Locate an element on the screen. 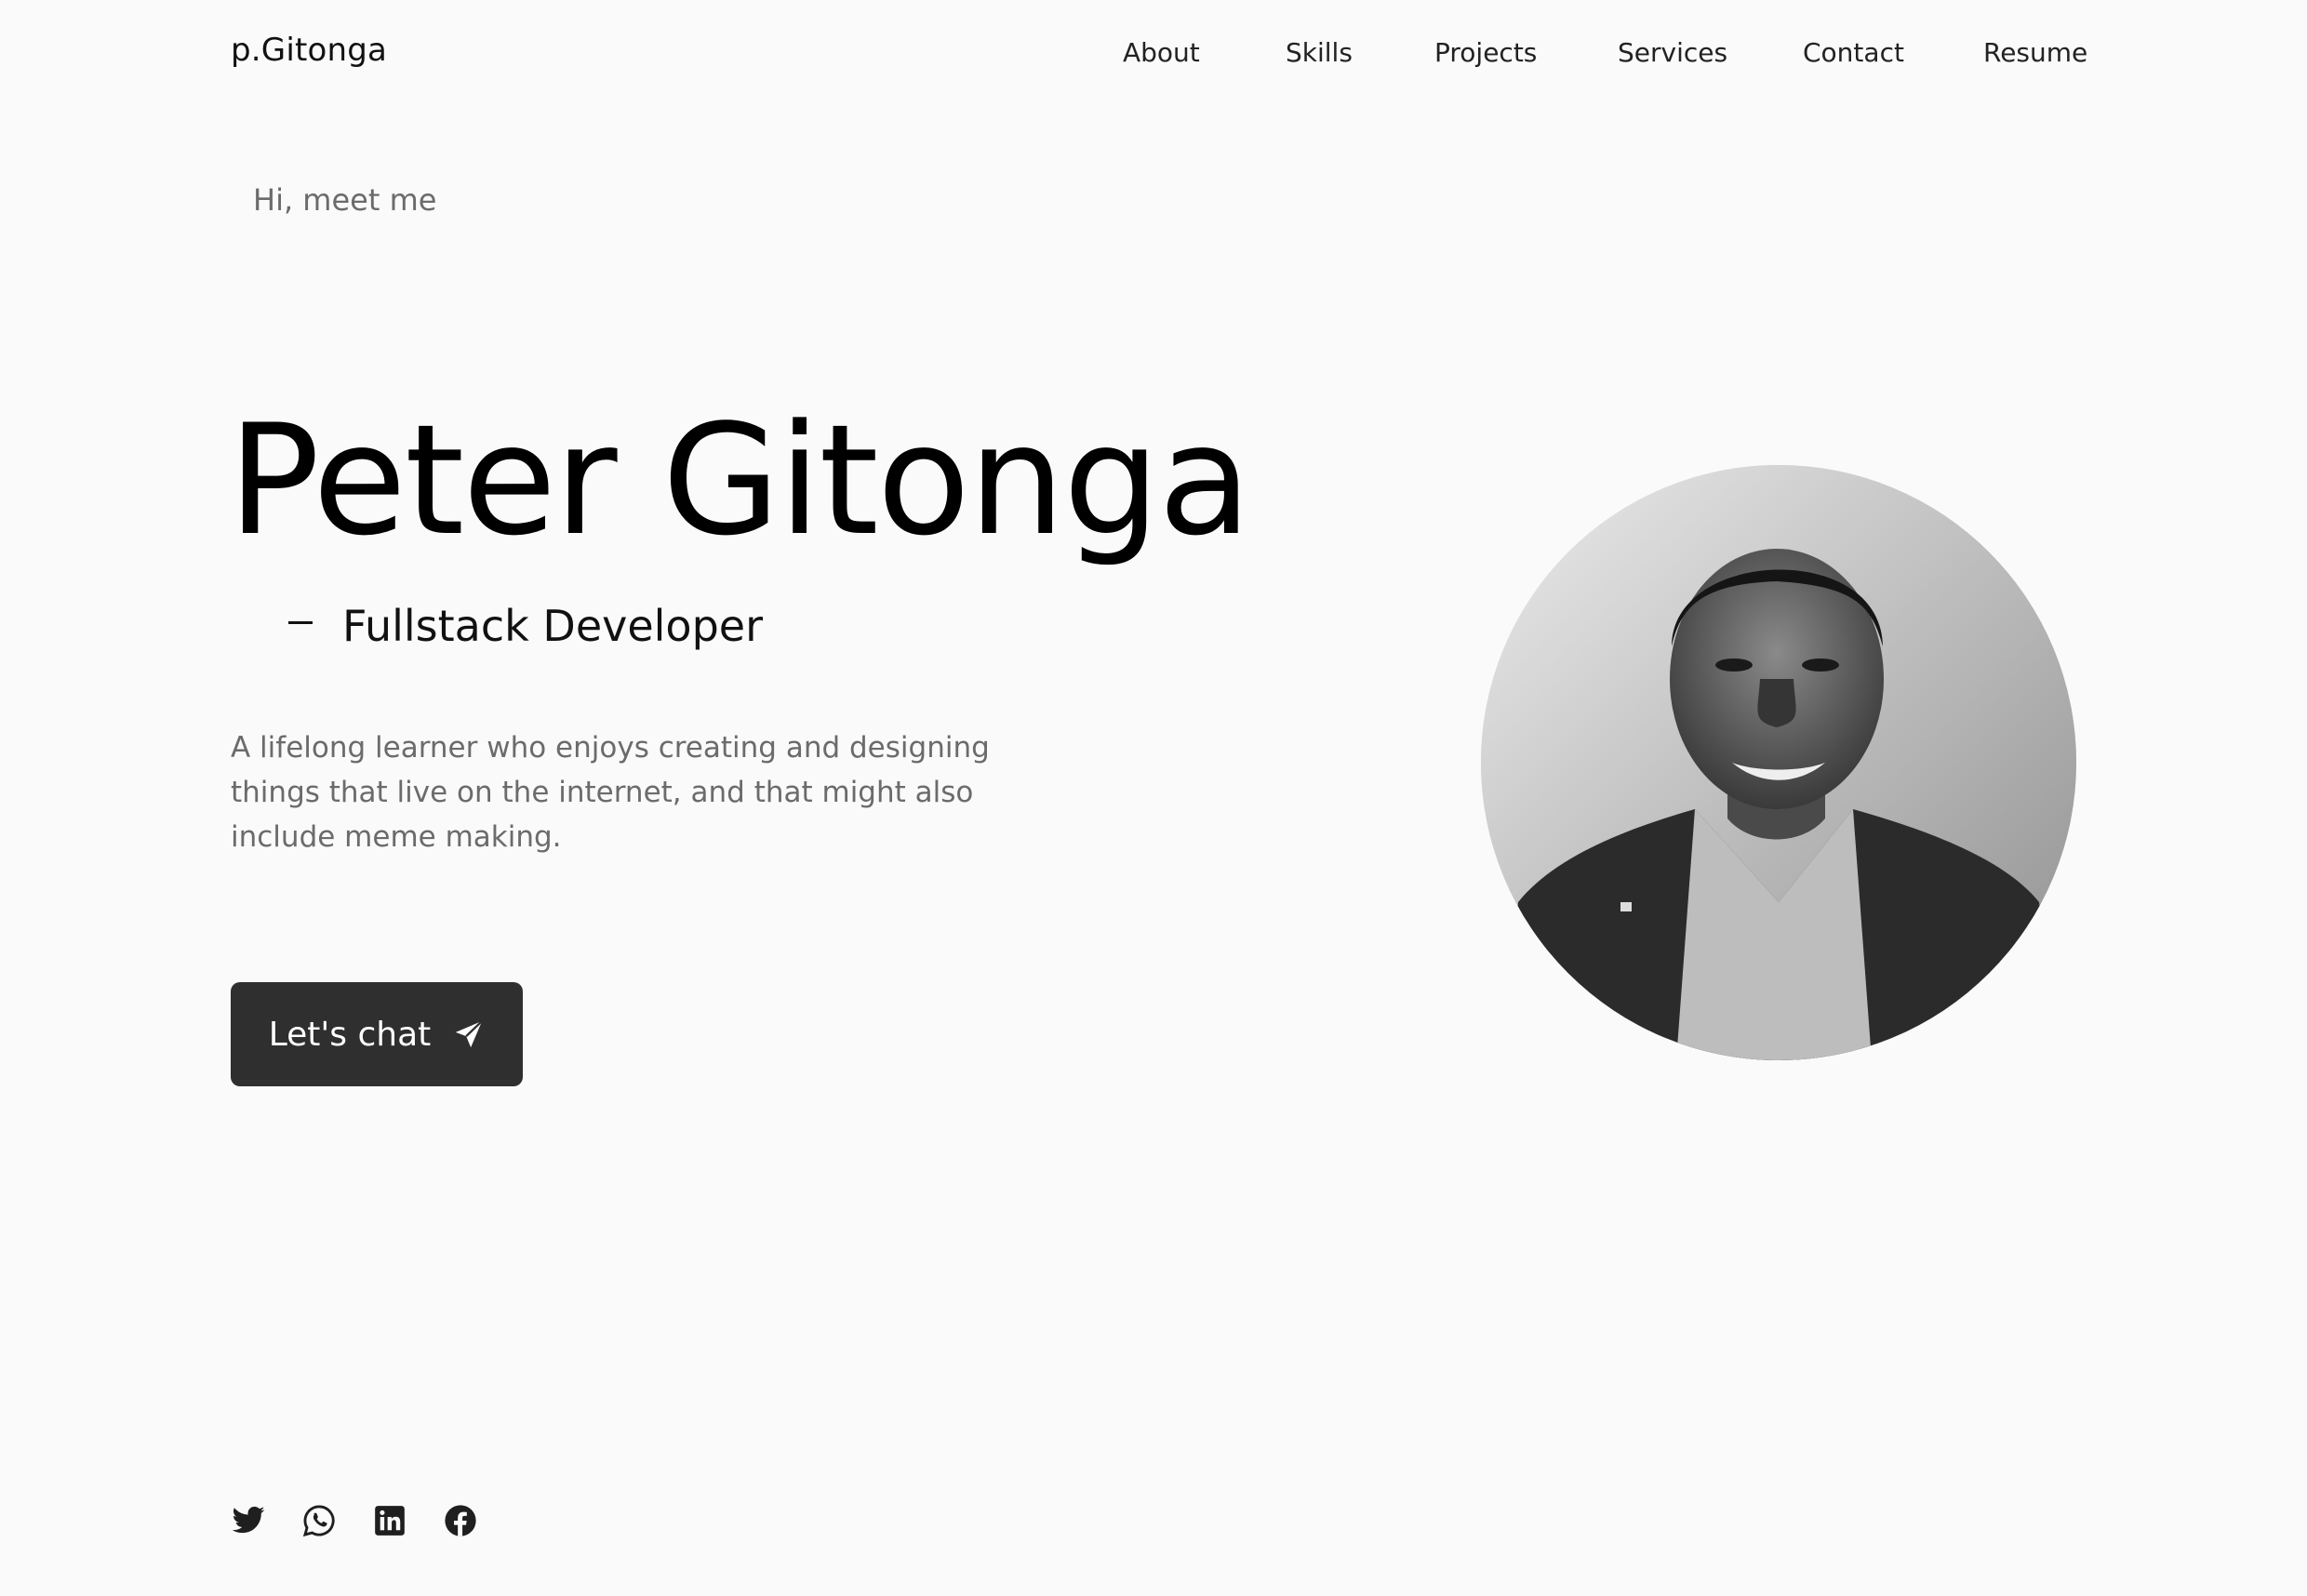 Image resolution: width=2307 pixels, height=1596 pixels. facebook-icon is located at coordinates (460, 1521).